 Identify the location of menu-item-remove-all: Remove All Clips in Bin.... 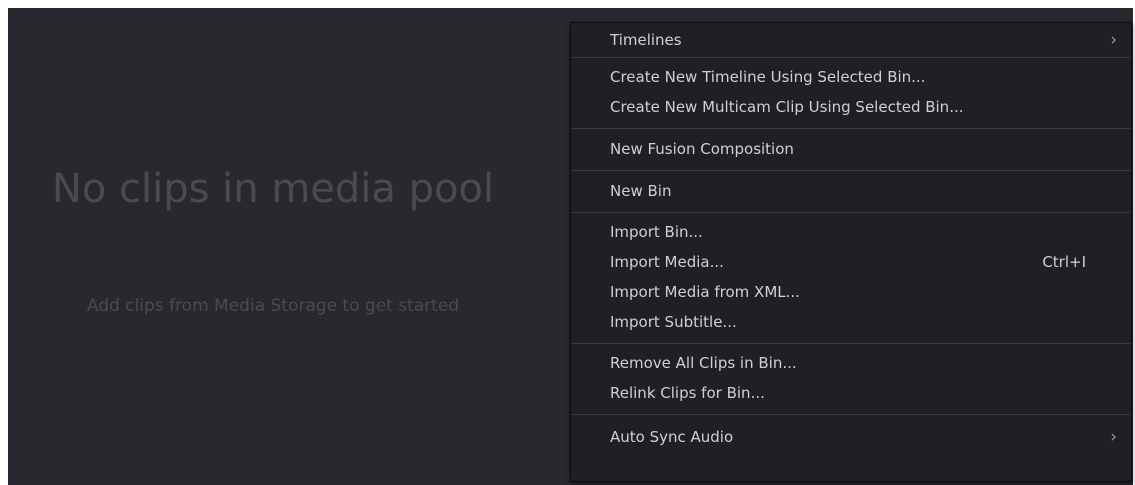
(851, 363).